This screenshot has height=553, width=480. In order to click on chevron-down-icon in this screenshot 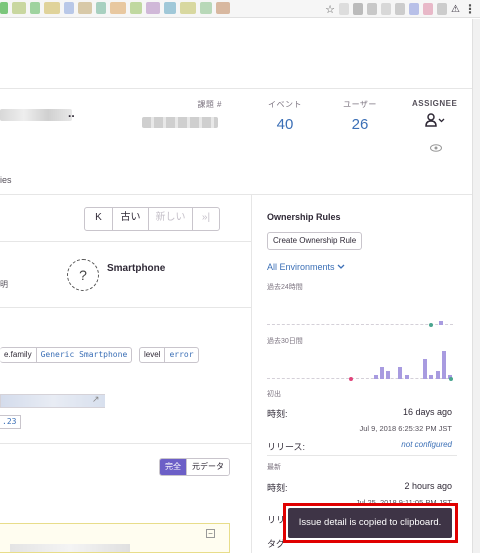, I will do `click(341, 266)`.